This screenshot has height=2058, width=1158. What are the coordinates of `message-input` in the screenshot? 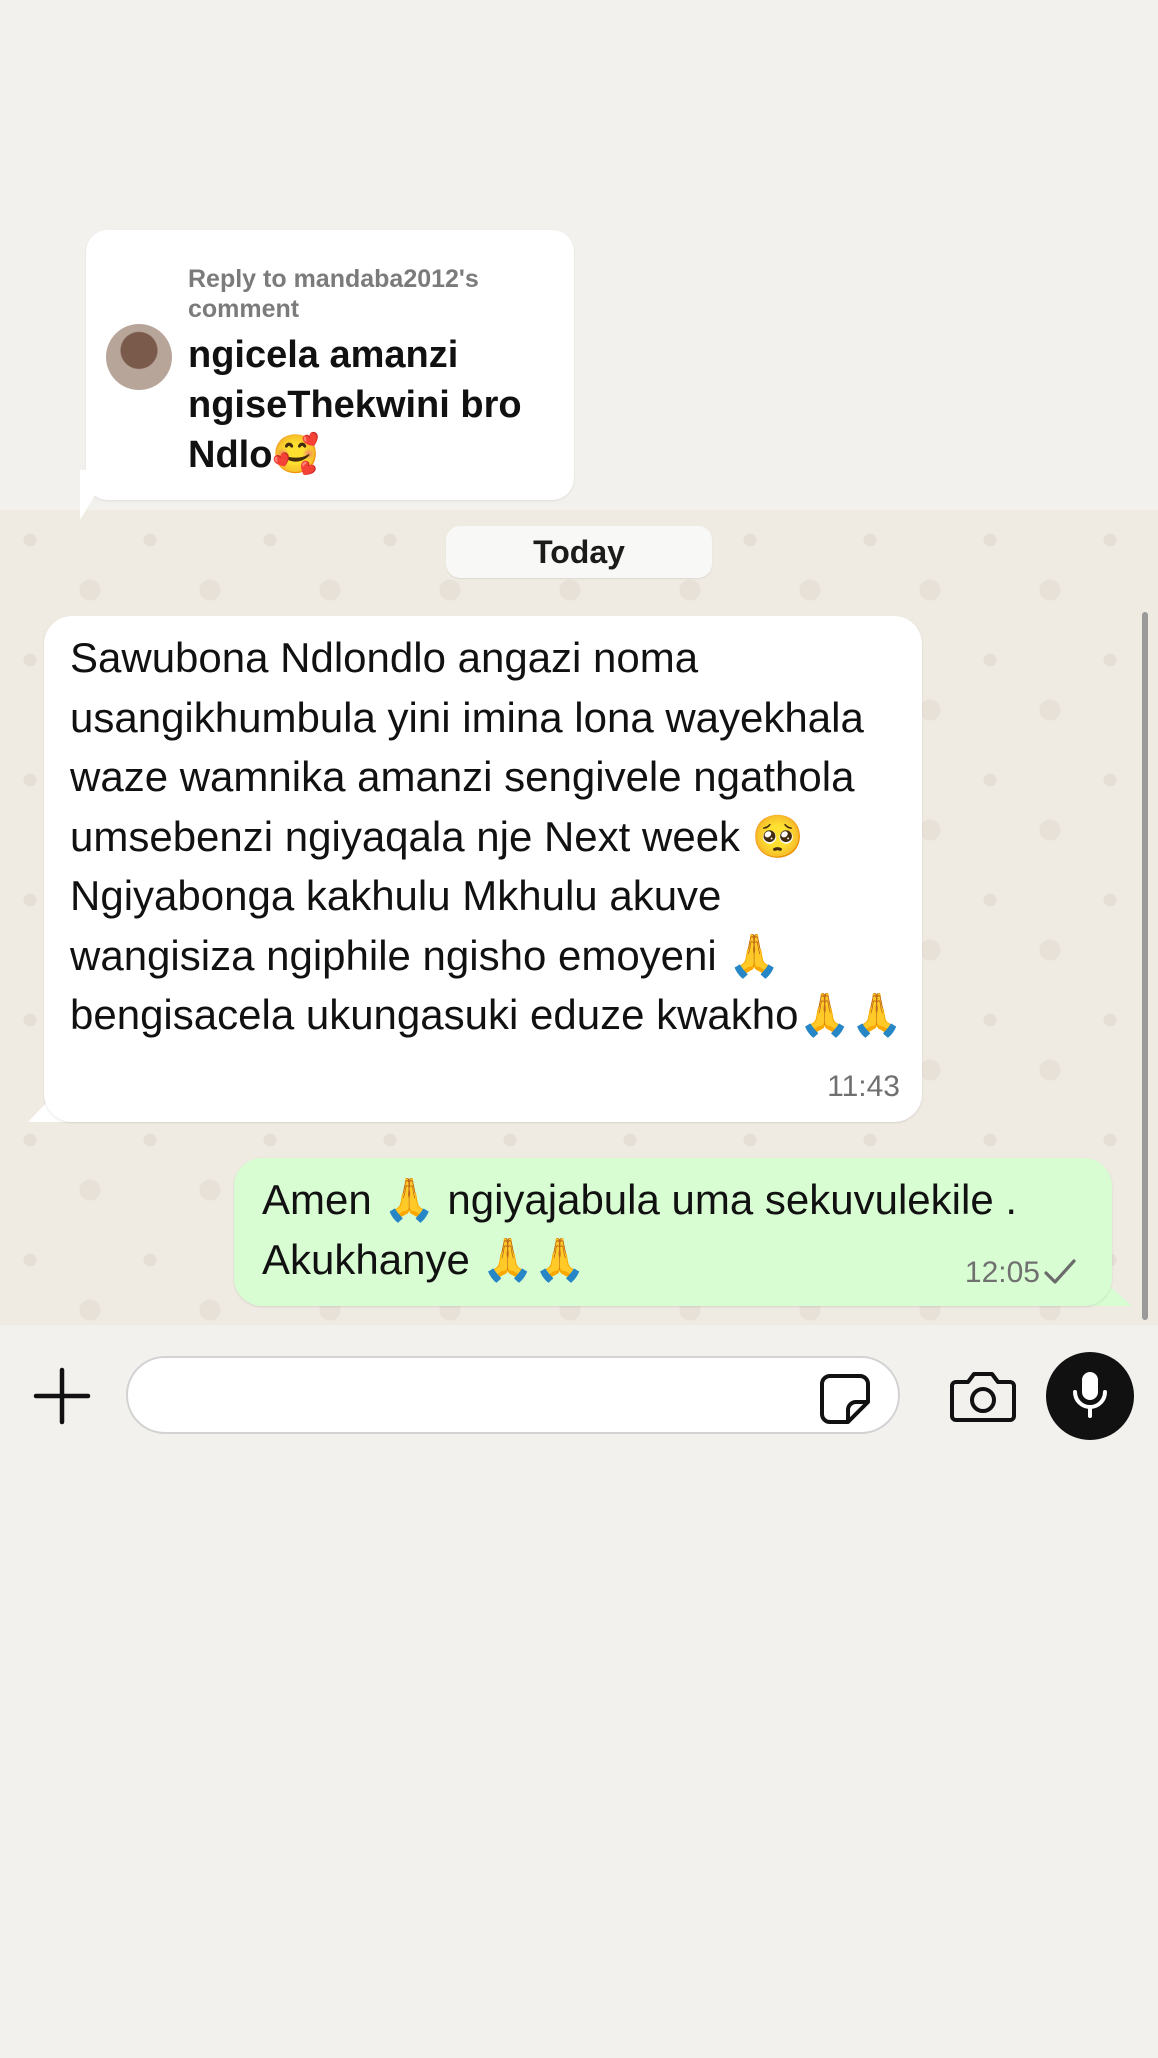 It's located at (513, 1395).